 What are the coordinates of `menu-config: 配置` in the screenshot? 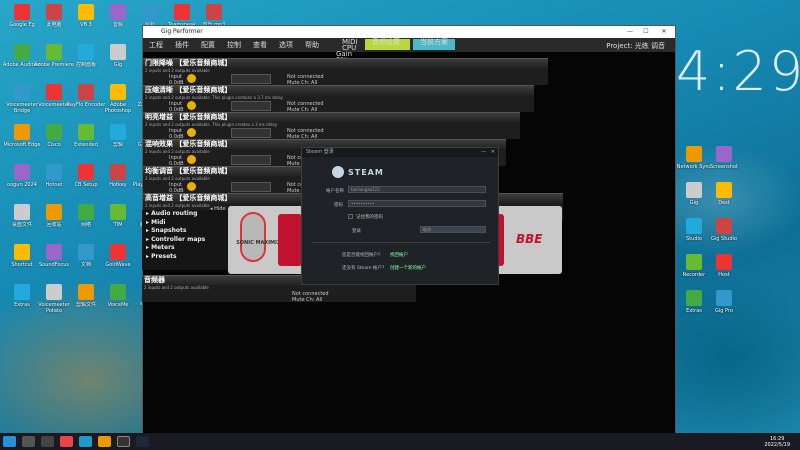 It's located at (208, 45).